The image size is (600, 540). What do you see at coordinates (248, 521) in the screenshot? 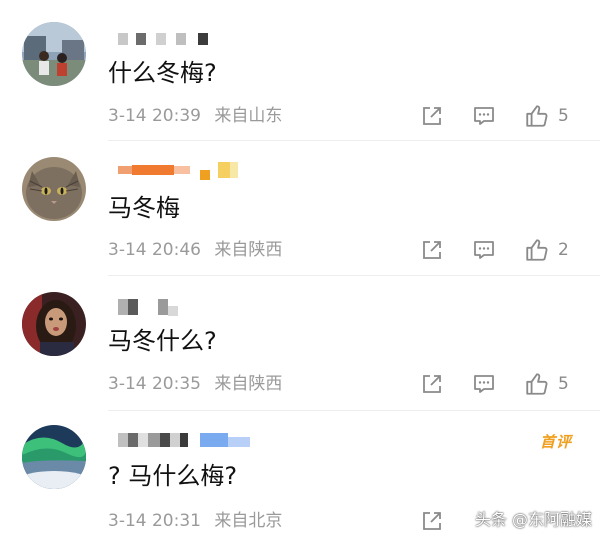
I see `comment-location: 来自北京` at bounding box center [248, 521].